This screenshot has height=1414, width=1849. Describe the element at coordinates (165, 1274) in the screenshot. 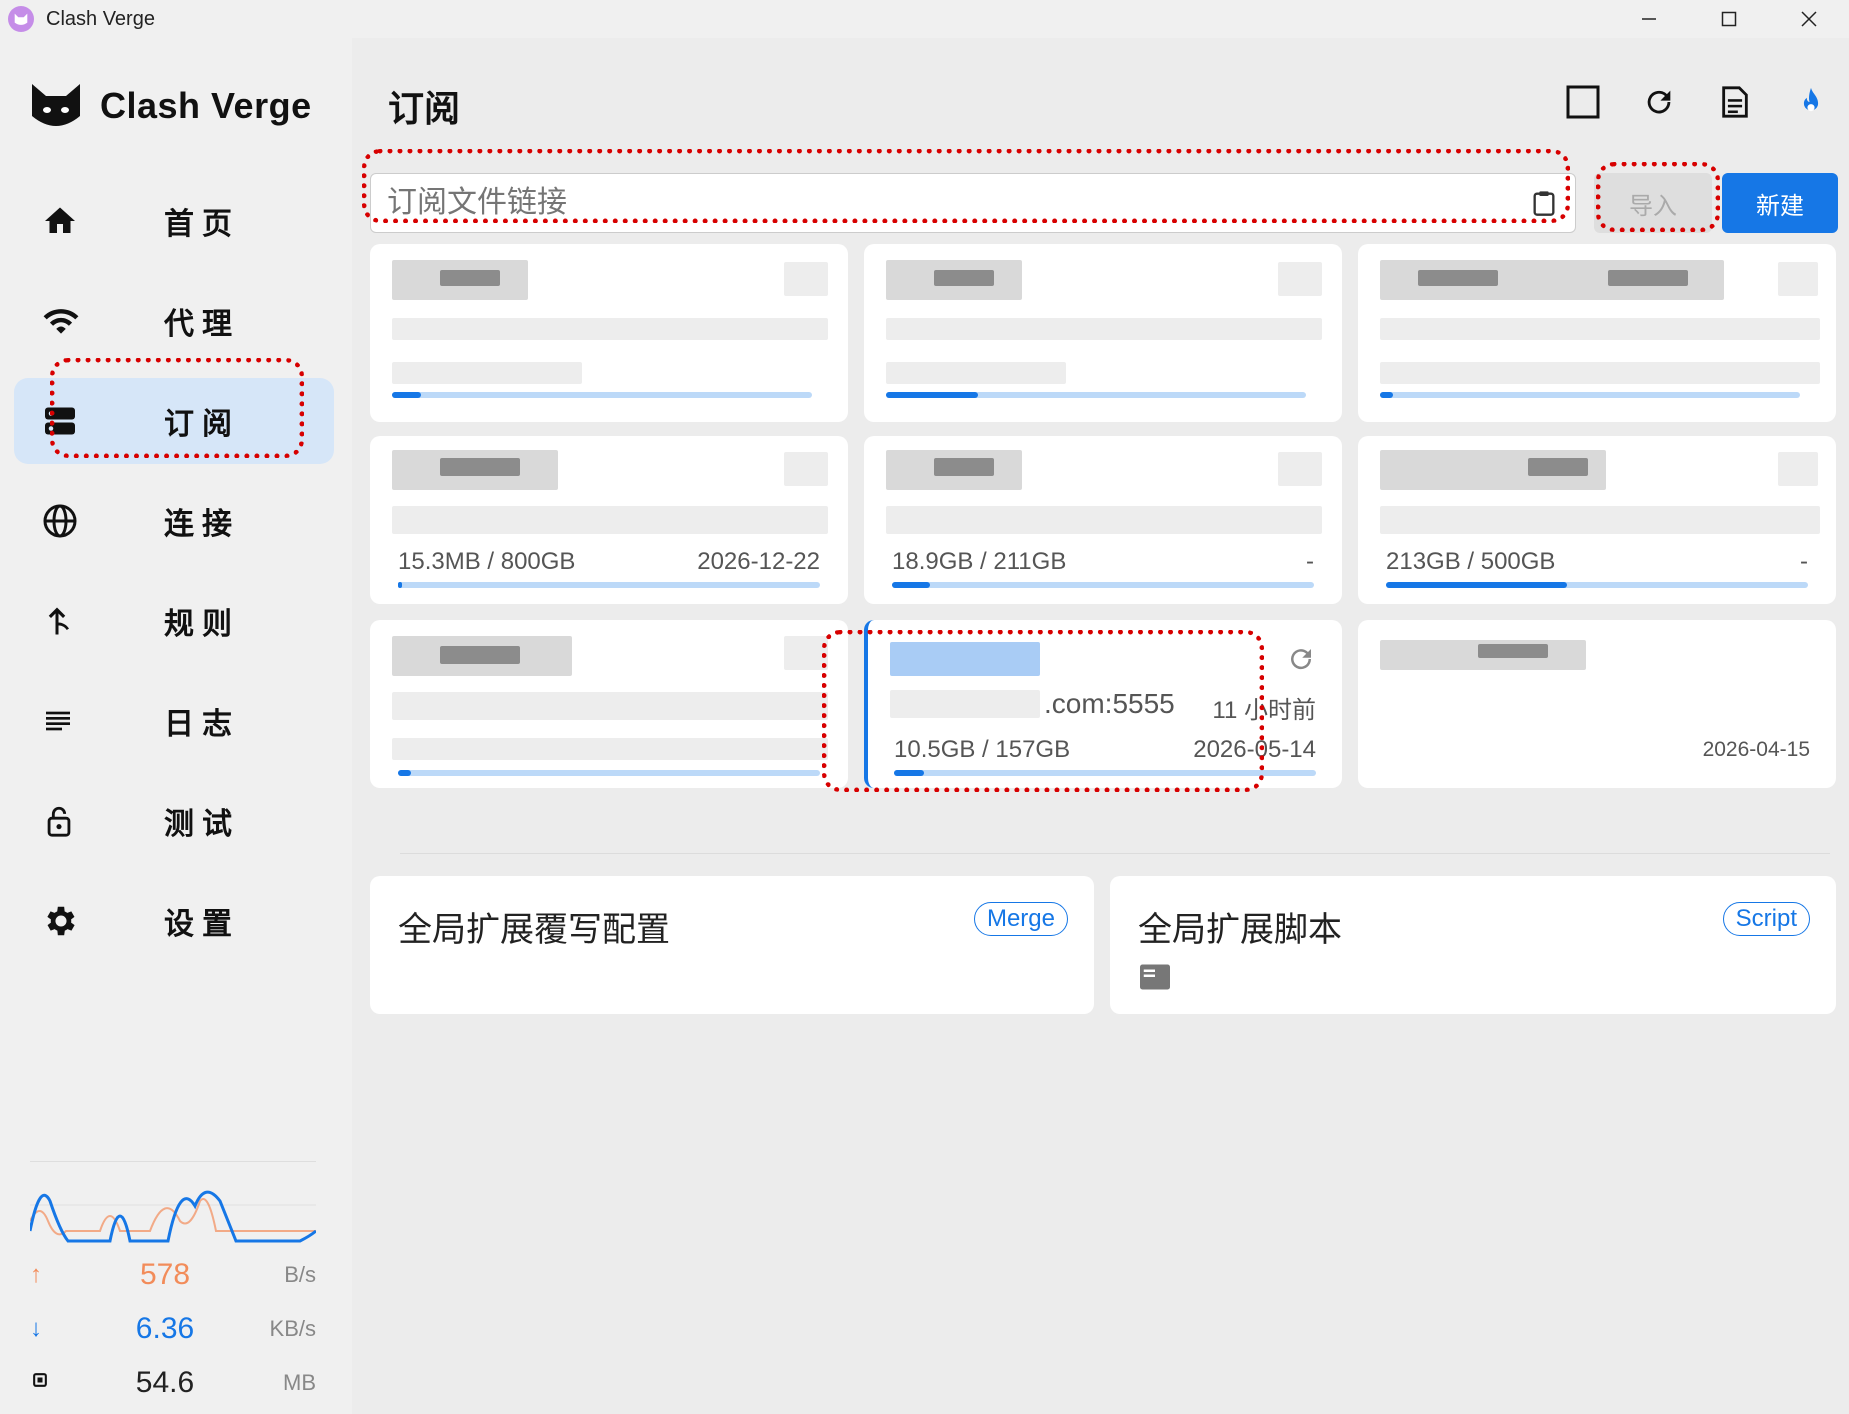

I see `upload-value: 578` at that location.